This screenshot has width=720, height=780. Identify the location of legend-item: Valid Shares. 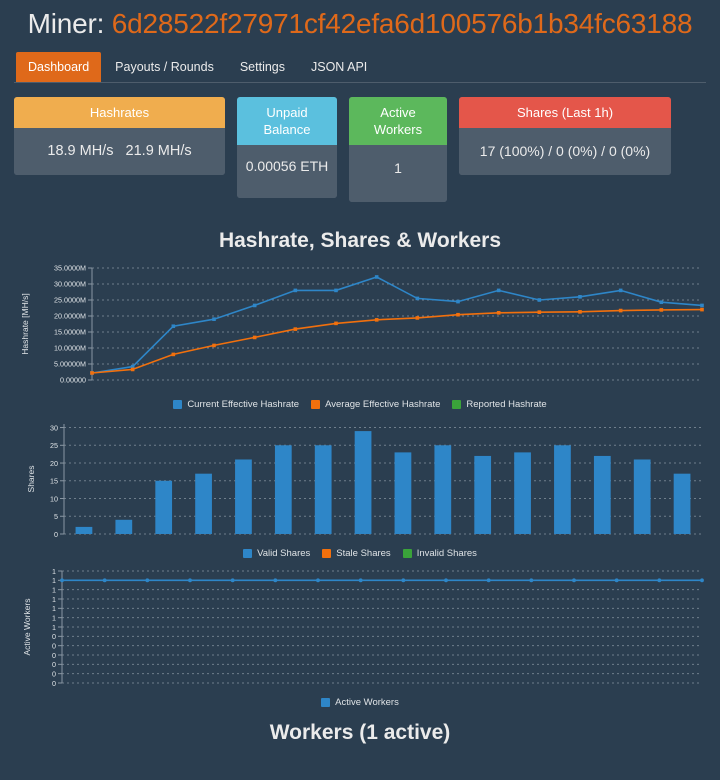
(276, 553).